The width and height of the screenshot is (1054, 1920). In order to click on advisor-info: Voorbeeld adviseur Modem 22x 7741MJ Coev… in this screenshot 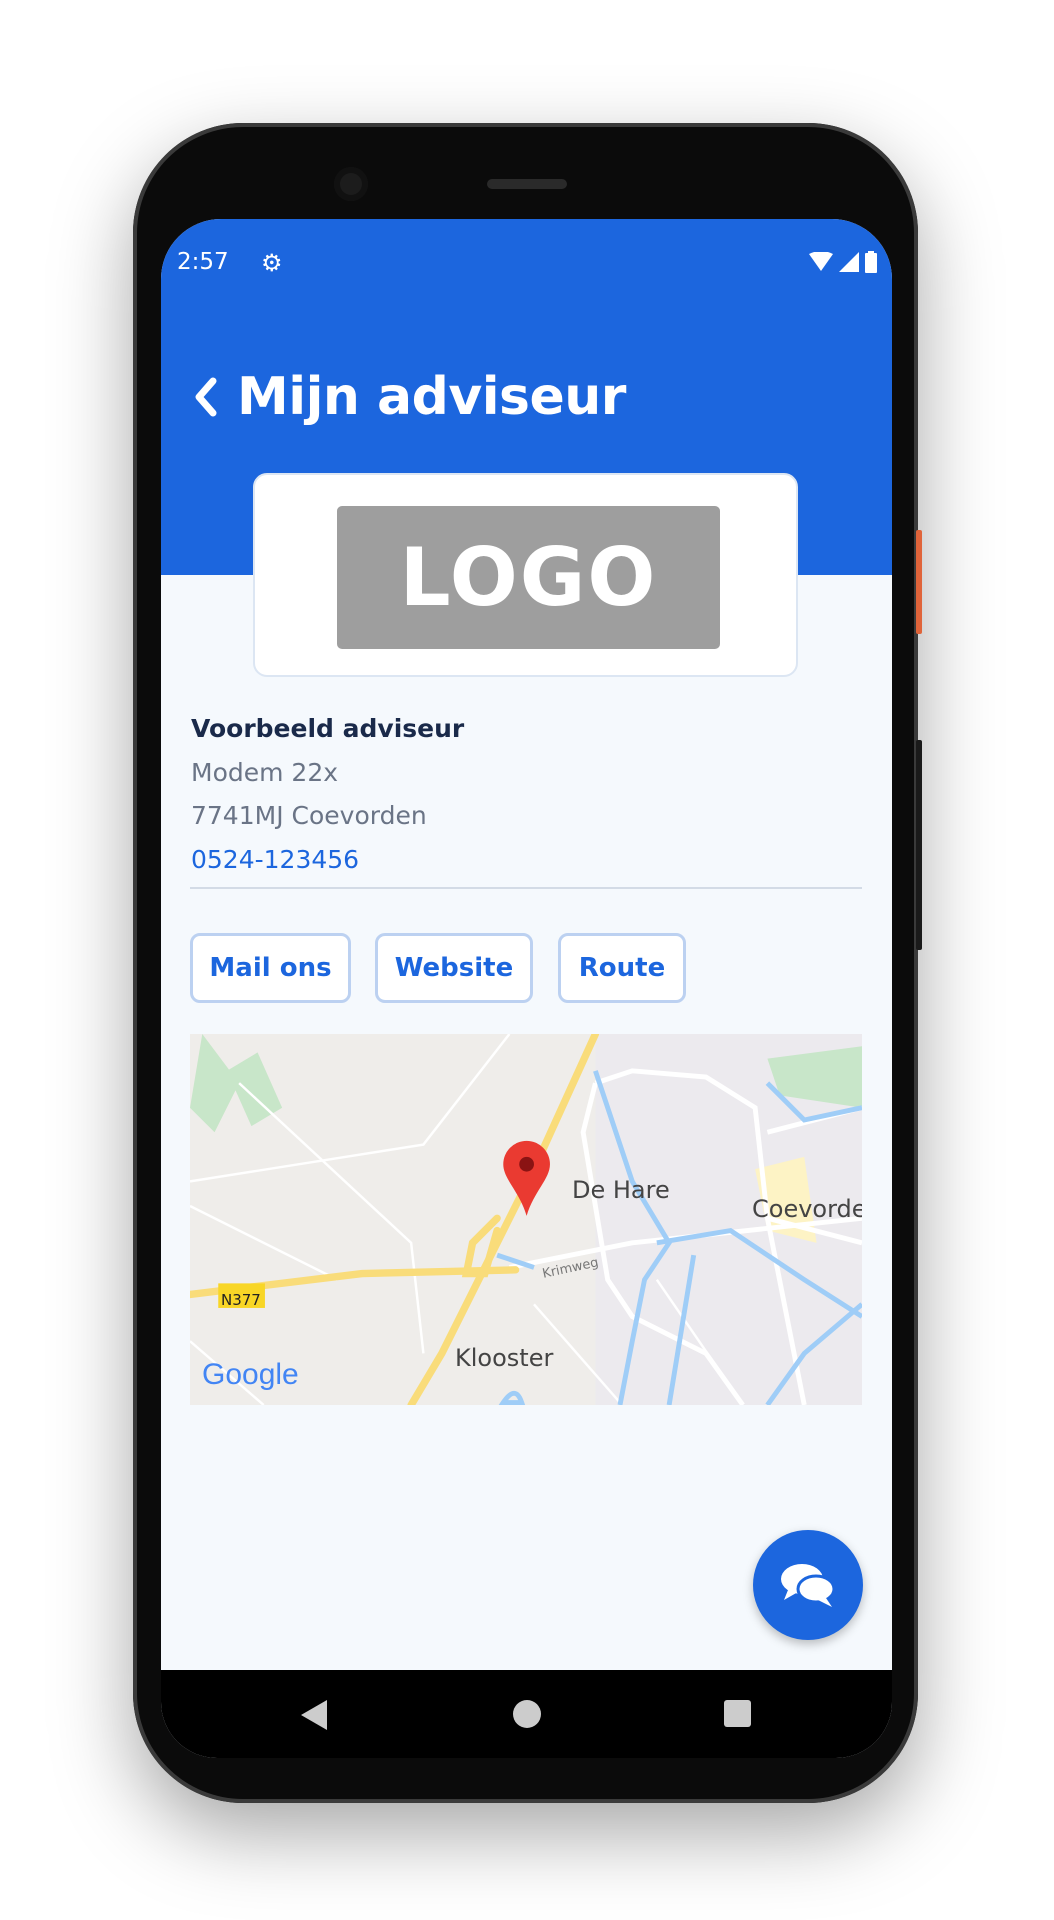, I will do `click(327, 794)`.